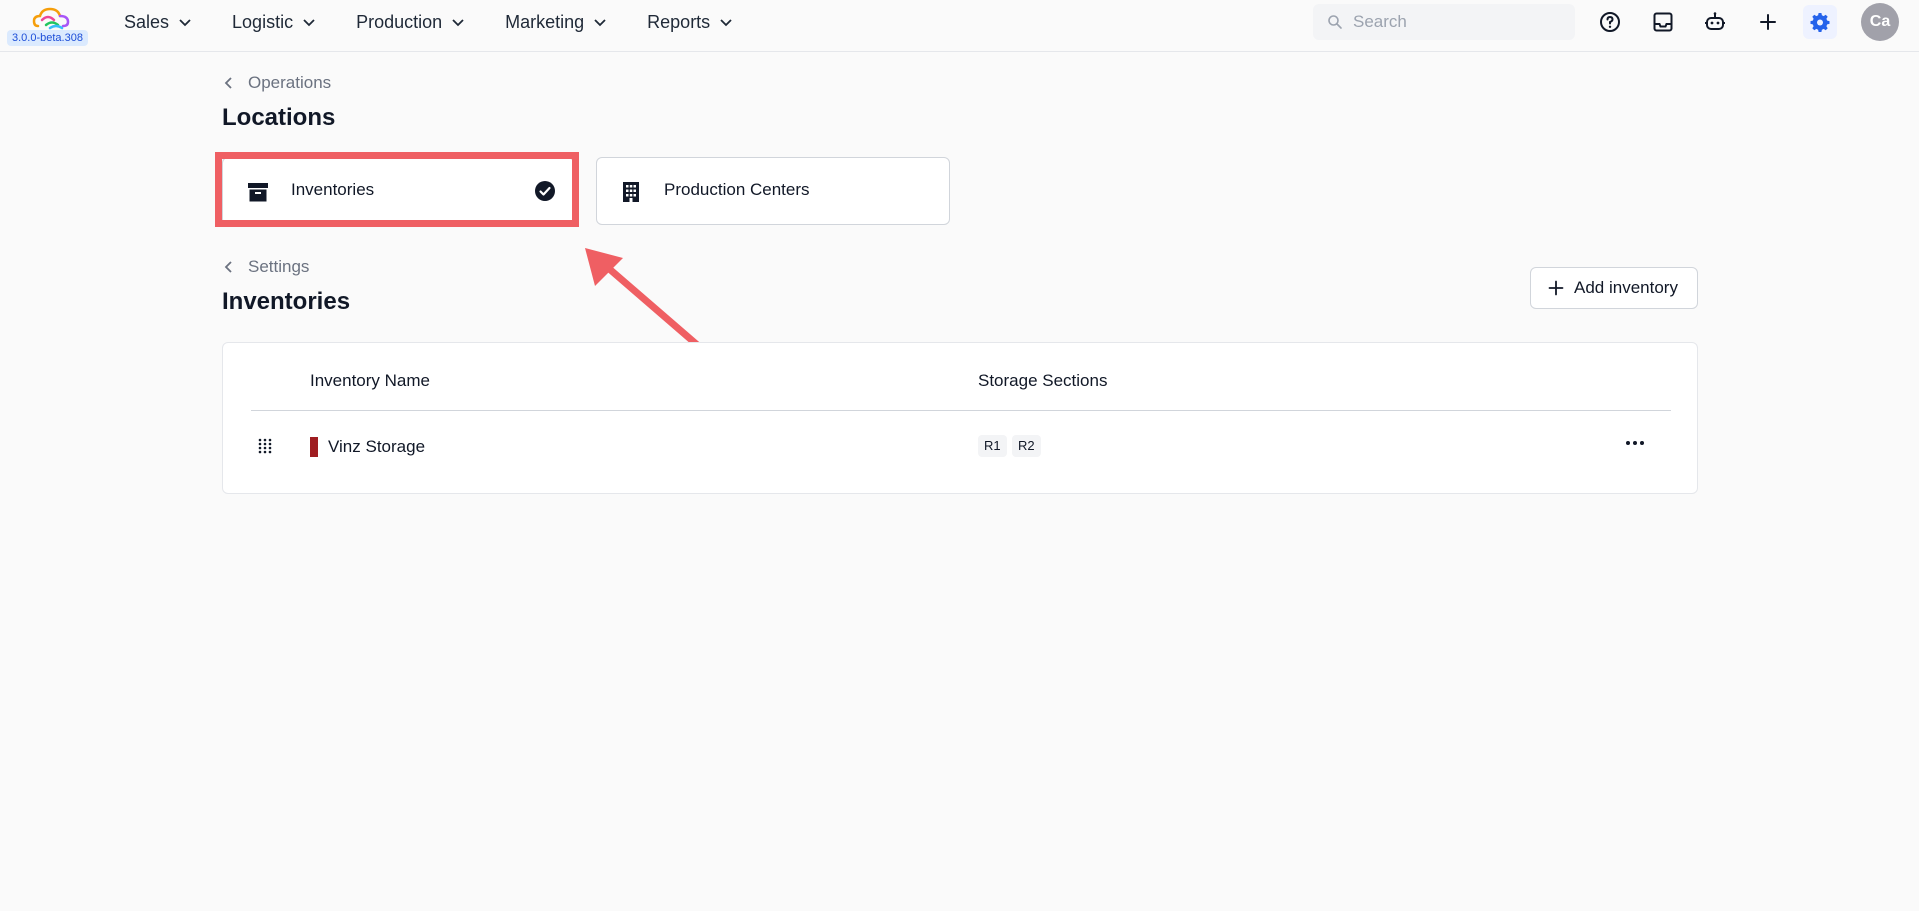  I want to click on nav-marketing: Marketing, so click(556, 22).